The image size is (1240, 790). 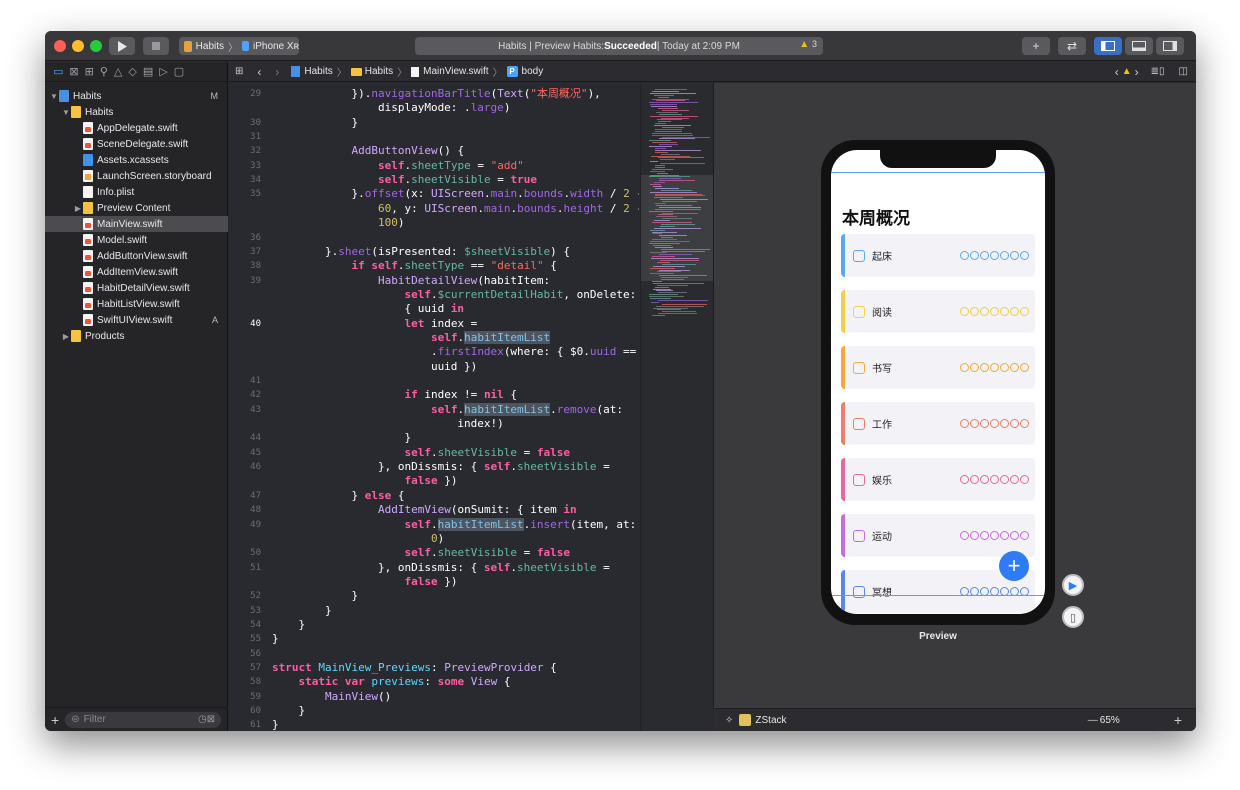 What do you see at coordinates (78, 46) in the screenshot?
I see `minimize-window-button` at bounding box center [78, 46].